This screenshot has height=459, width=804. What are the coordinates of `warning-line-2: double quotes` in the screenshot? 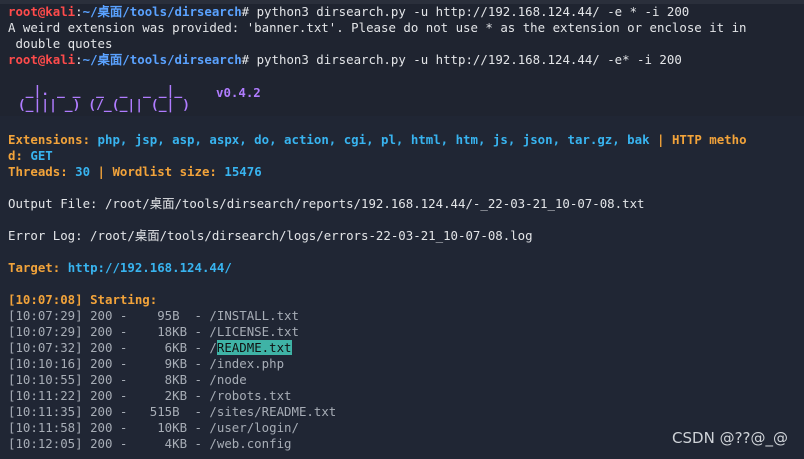 It's located at (60, 43).